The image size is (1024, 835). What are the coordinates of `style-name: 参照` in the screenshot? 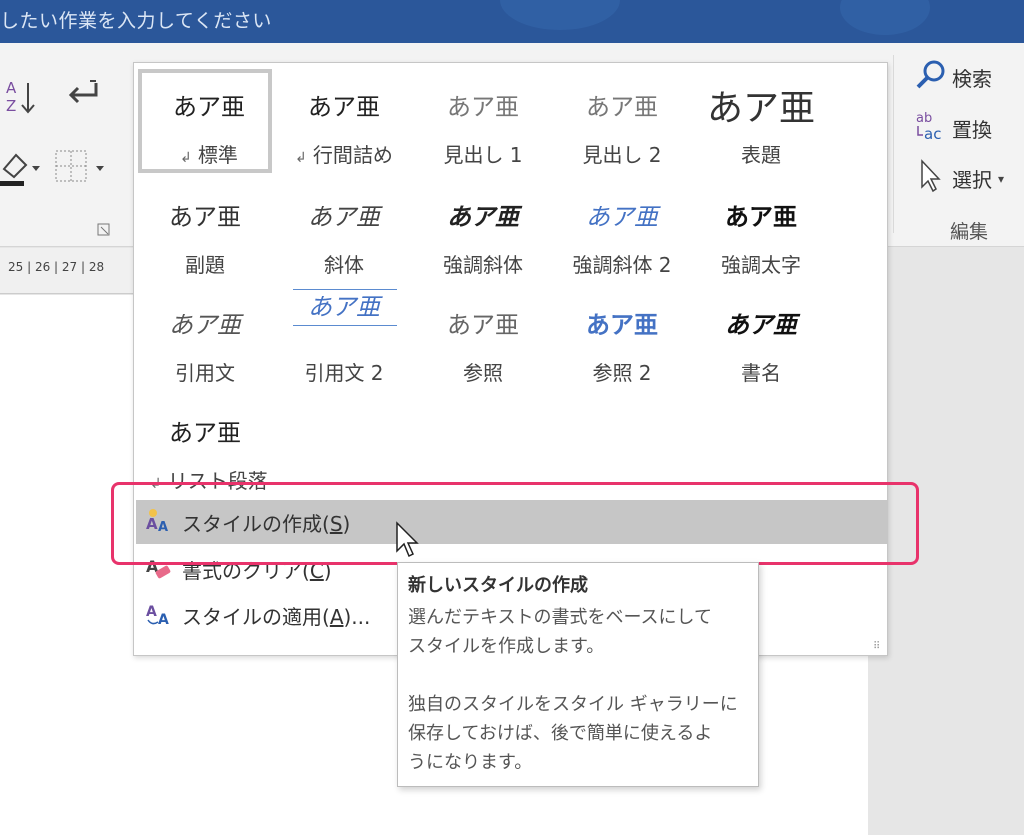 It's located at (483, 373).